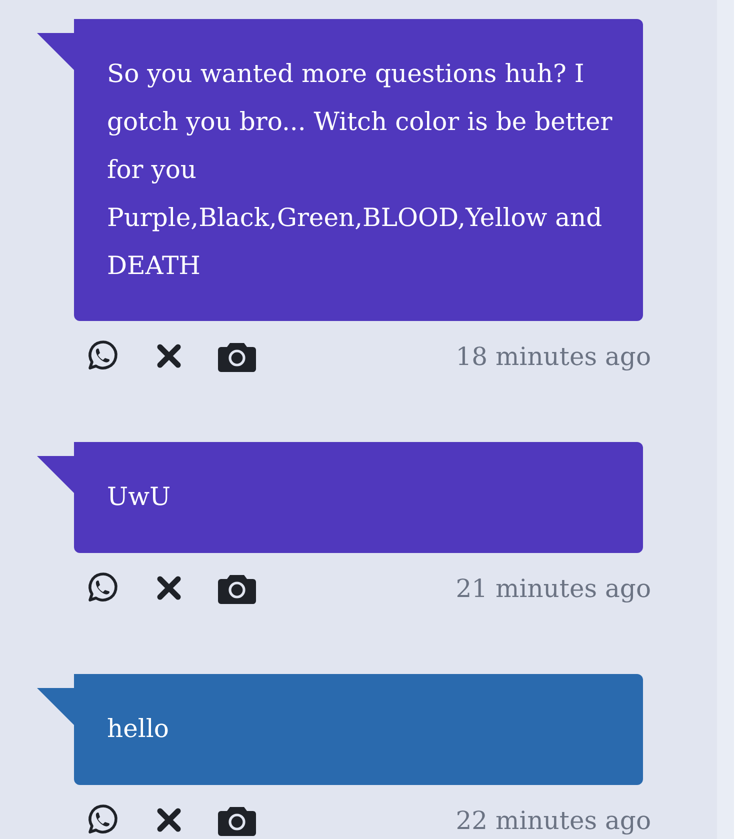 The image size is (750, 839). Describe the element at coordinates (553, 588) in the screenshot. I see `timestamp: 21 minutes ago` at that location.